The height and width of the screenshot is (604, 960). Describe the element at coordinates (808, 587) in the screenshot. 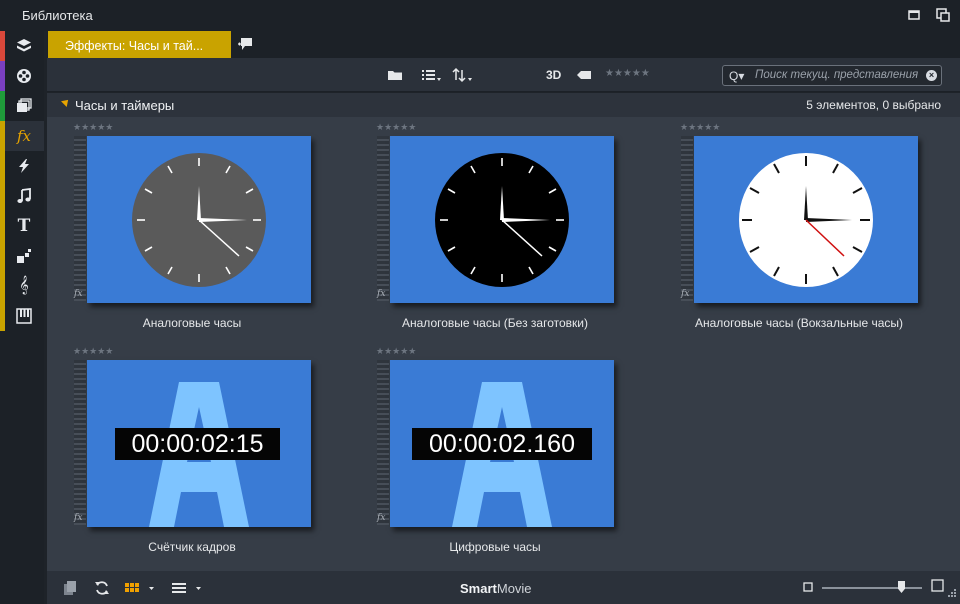

I see `small-thumb-icon` at that location.